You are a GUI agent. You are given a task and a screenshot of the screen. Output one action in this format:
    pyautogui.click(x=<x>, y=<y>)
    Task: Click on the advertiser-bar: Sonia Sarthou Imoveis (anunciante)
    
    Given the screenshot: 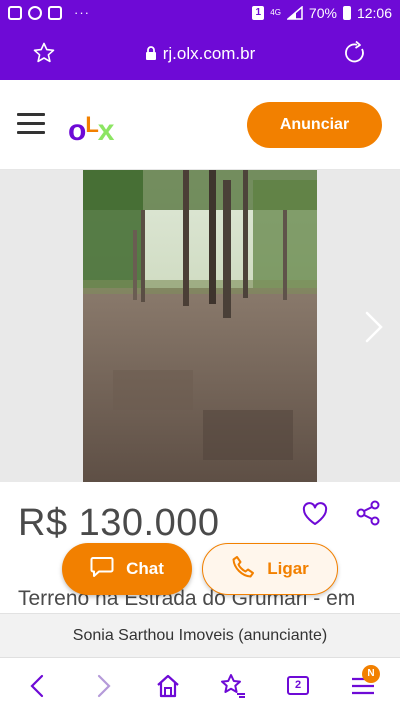 What is the action you would take?
    pyautogui.click(x=200, y=635)
    